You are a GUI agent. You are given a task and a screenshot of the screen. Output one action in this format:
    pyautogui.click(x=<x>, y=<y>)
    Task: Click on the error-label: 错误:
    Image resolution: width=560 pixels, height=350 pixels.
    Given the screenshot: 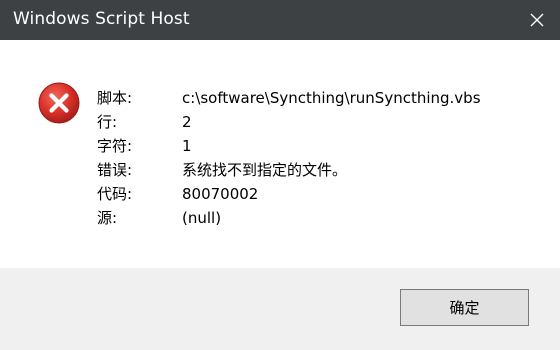 What is the action you would take?
    pyautogui.click(x=115, y=170)
    